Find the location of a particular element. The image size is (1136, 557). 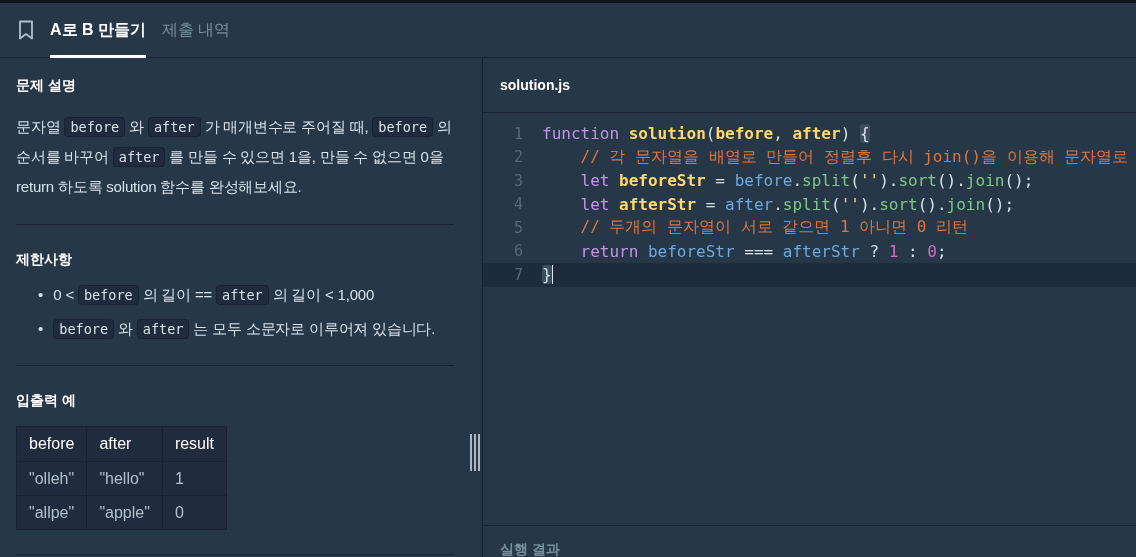

table-cell: 0 is located at coordinates (194, 512).